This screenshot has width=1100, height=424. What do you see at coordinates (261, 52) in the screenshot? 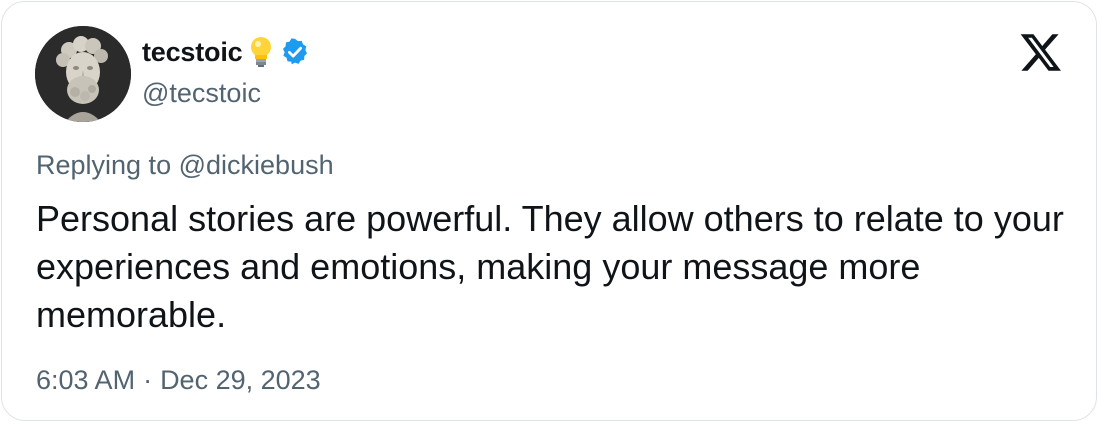
I see `light-bulb-icon` at bounding box center [261, 52].